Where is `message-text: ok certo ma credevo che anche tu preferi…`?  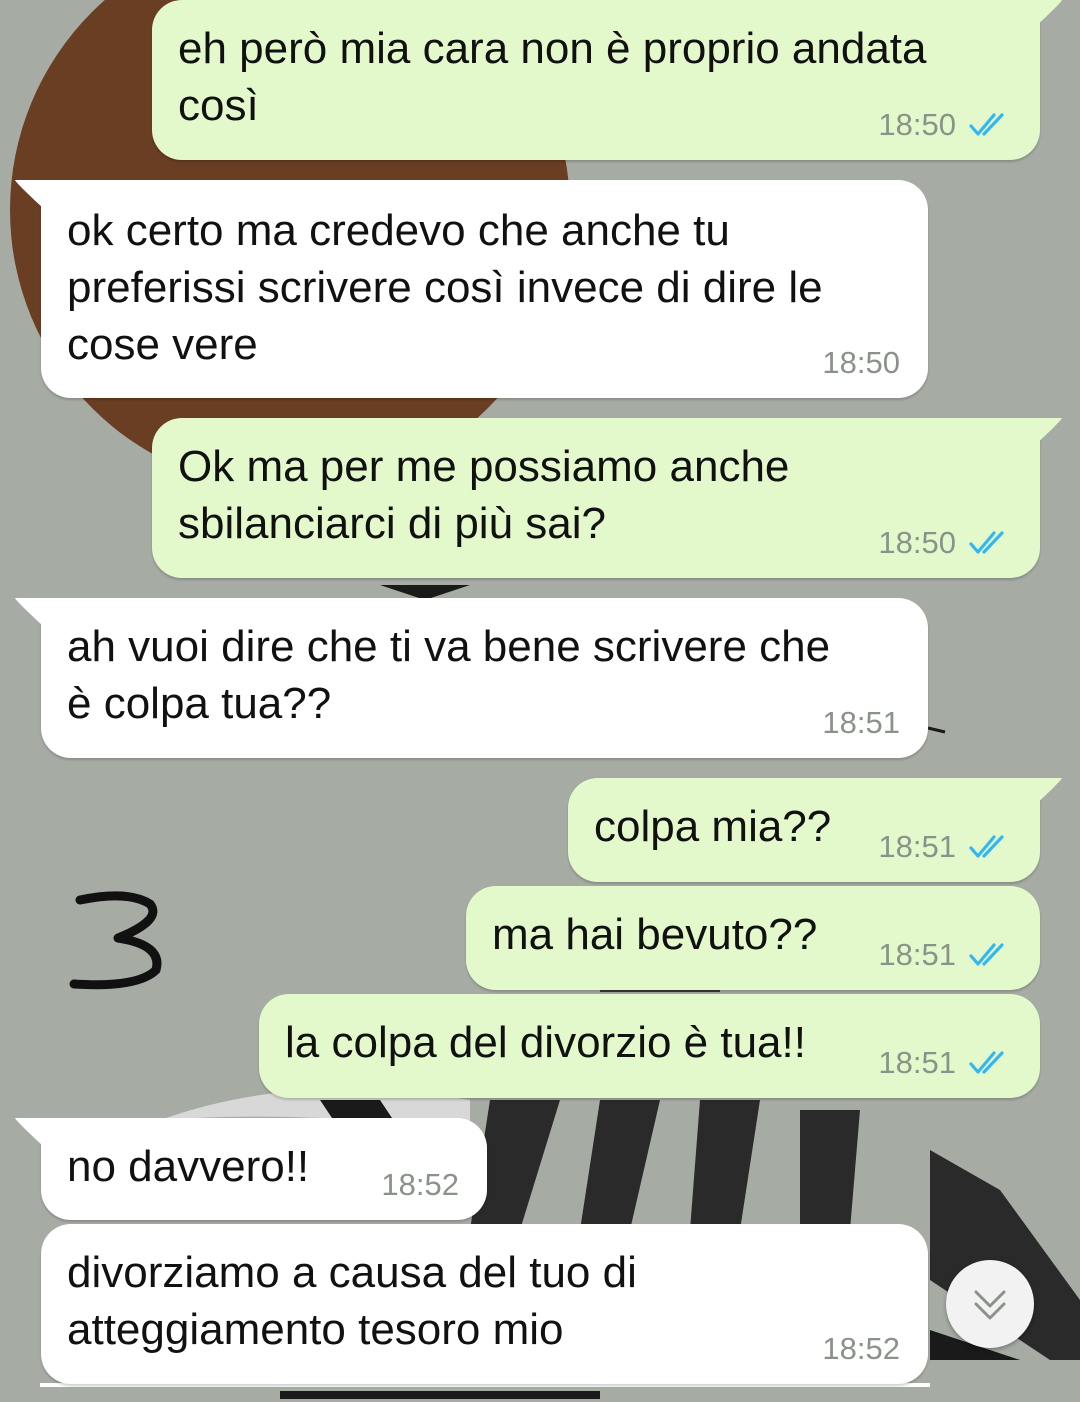
message-text: ok certo ma credevo che anche tu preferi… is located at coordinates (445, 287).